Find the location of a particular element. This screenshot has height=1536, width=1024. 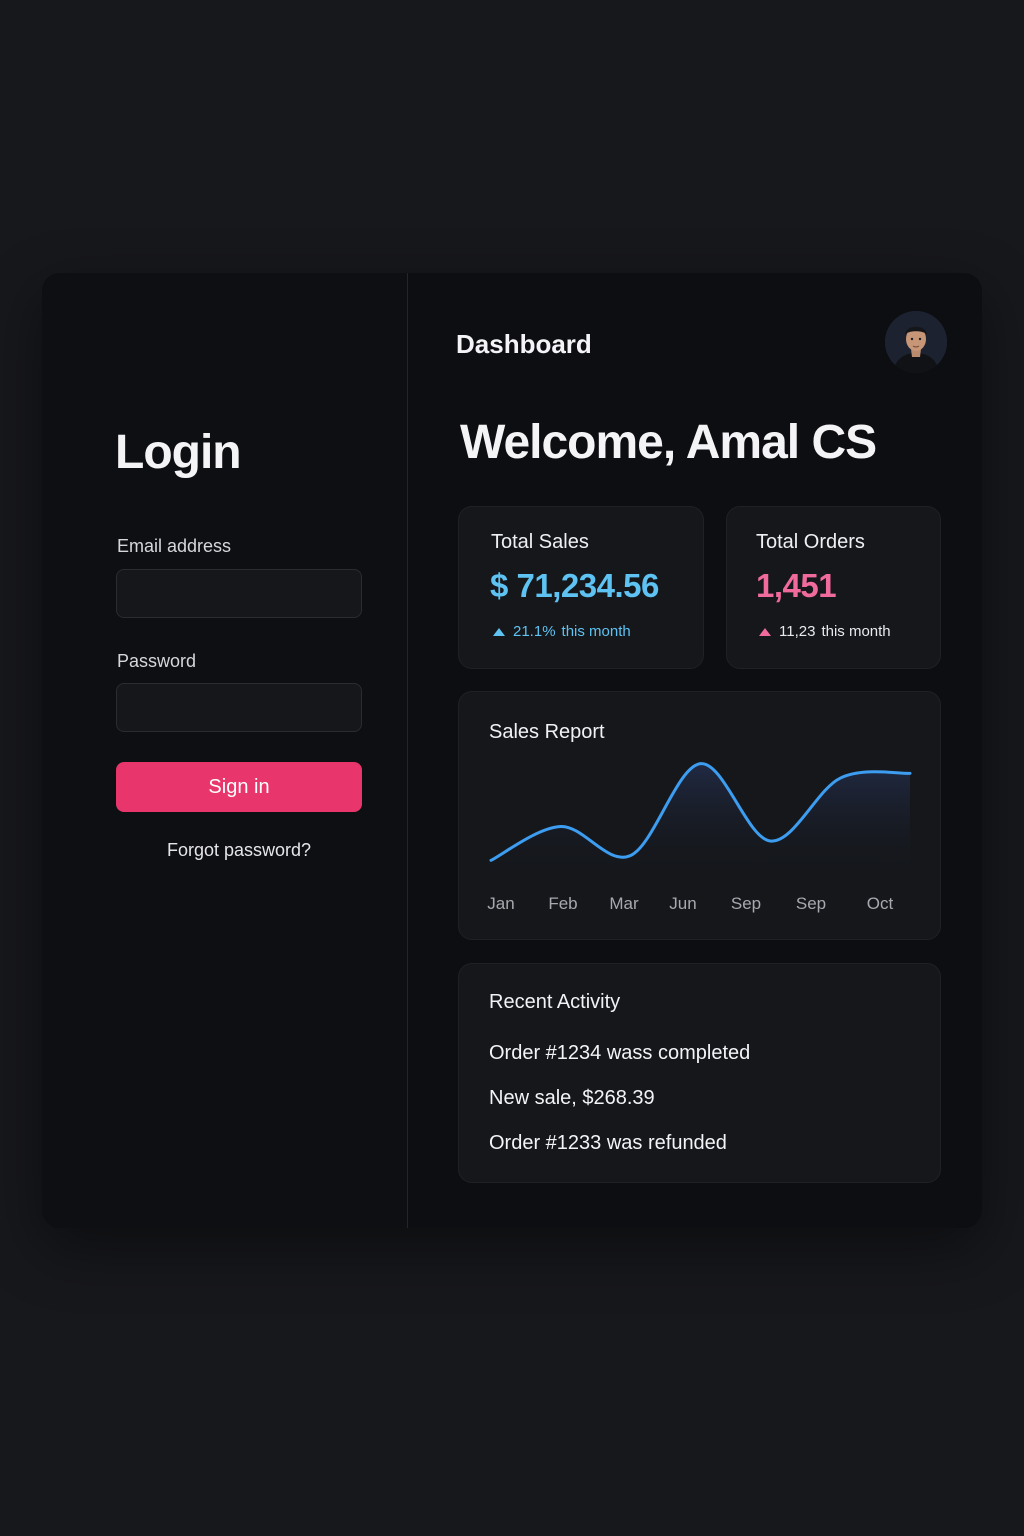

dashboard-title: Dashboard is located at coordinates (524, 344).